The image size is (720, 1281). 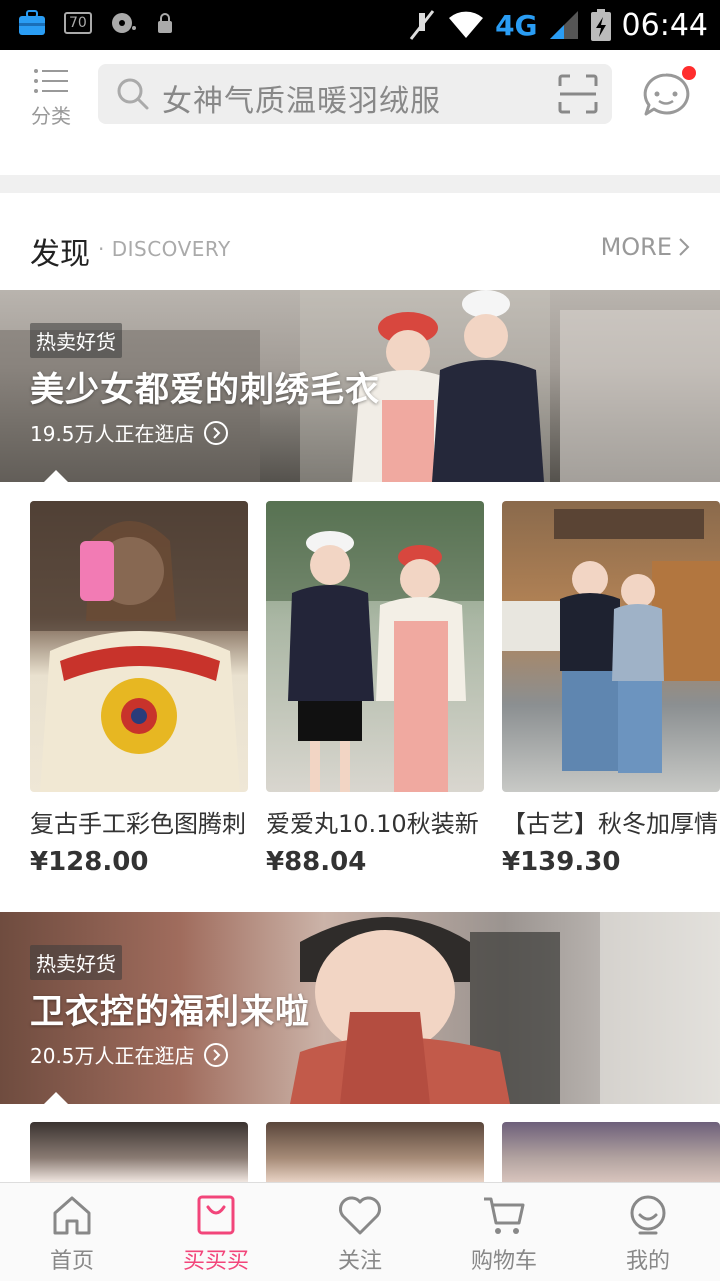 I want to click on nav-label: 首页, so click(x=71, y=1261).